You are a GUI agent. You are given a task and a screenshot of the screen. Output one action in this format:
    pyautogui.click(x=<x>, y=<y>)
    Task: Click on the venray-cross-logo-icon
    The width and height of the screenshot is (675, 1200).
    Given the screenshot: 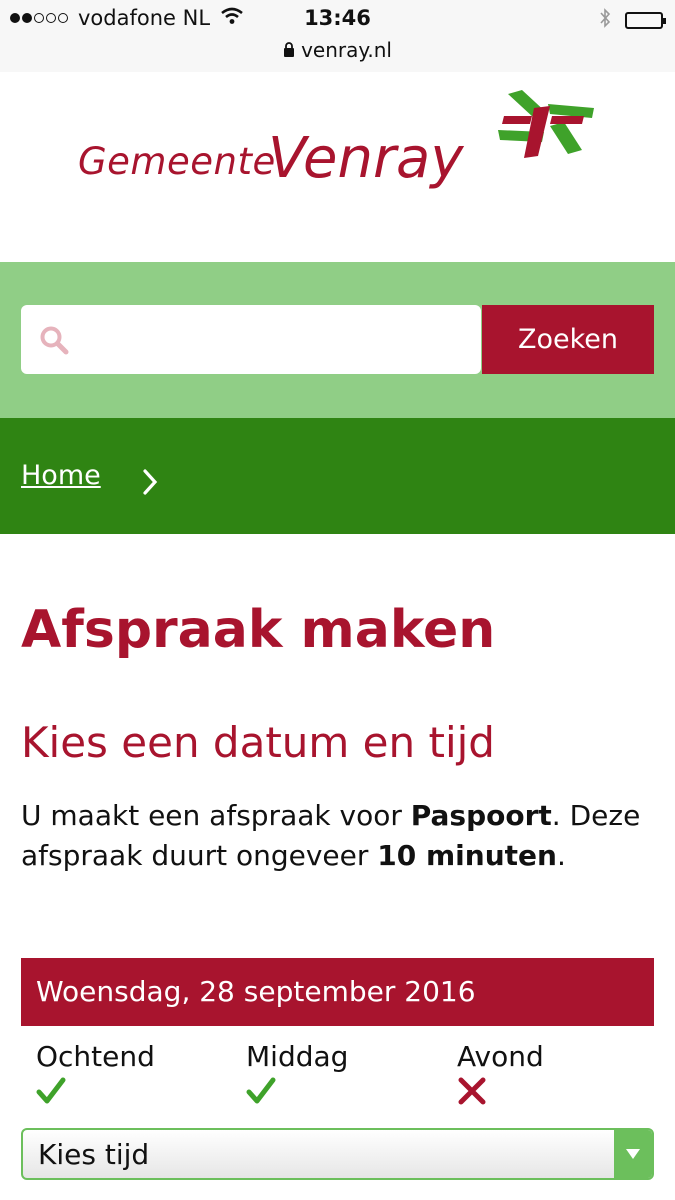 What is the action you would take?
    pyautogui.click(x=545, y=126)
    